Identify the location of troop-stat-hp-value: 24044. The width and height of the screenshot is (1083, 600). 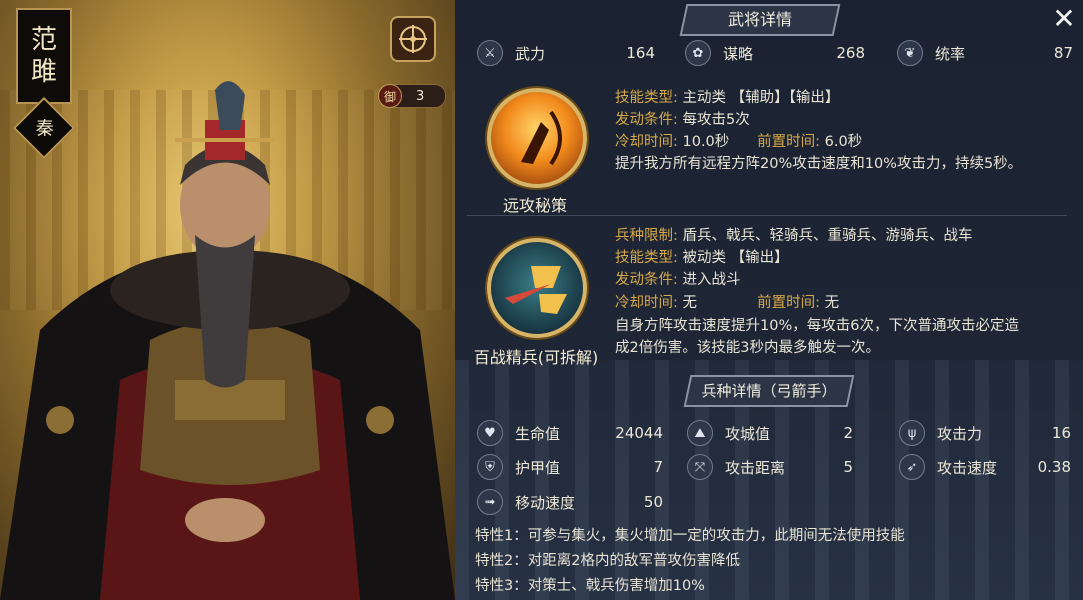
(639, 433).